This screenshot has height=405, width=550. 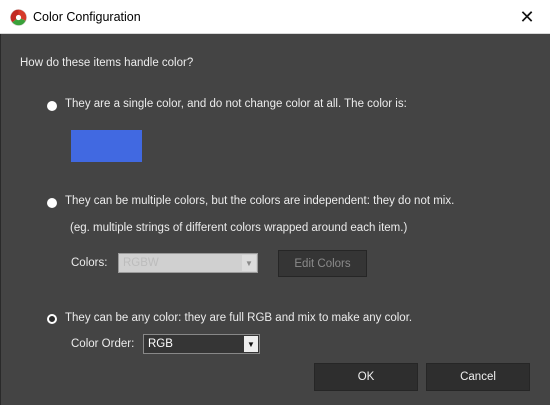 What do you see at coordinates (103, 344) in the screenshot?
I see `color-order-label: Color Order:` at bounding box center [103, 344].